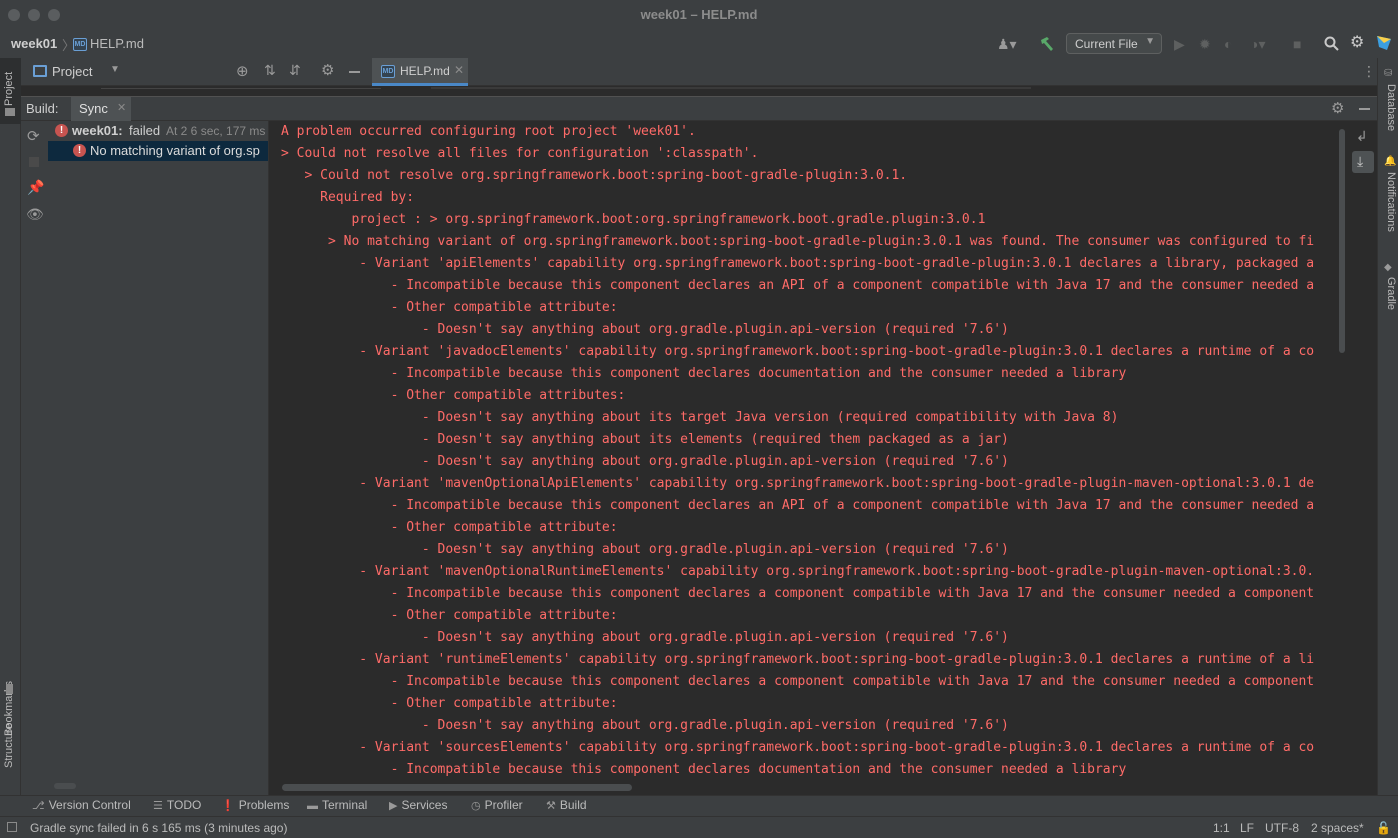  What do you see at coordinates (1179, 44) in the screenshot?
I see `run-icon: ▶` at bounding box center [1179, 44].